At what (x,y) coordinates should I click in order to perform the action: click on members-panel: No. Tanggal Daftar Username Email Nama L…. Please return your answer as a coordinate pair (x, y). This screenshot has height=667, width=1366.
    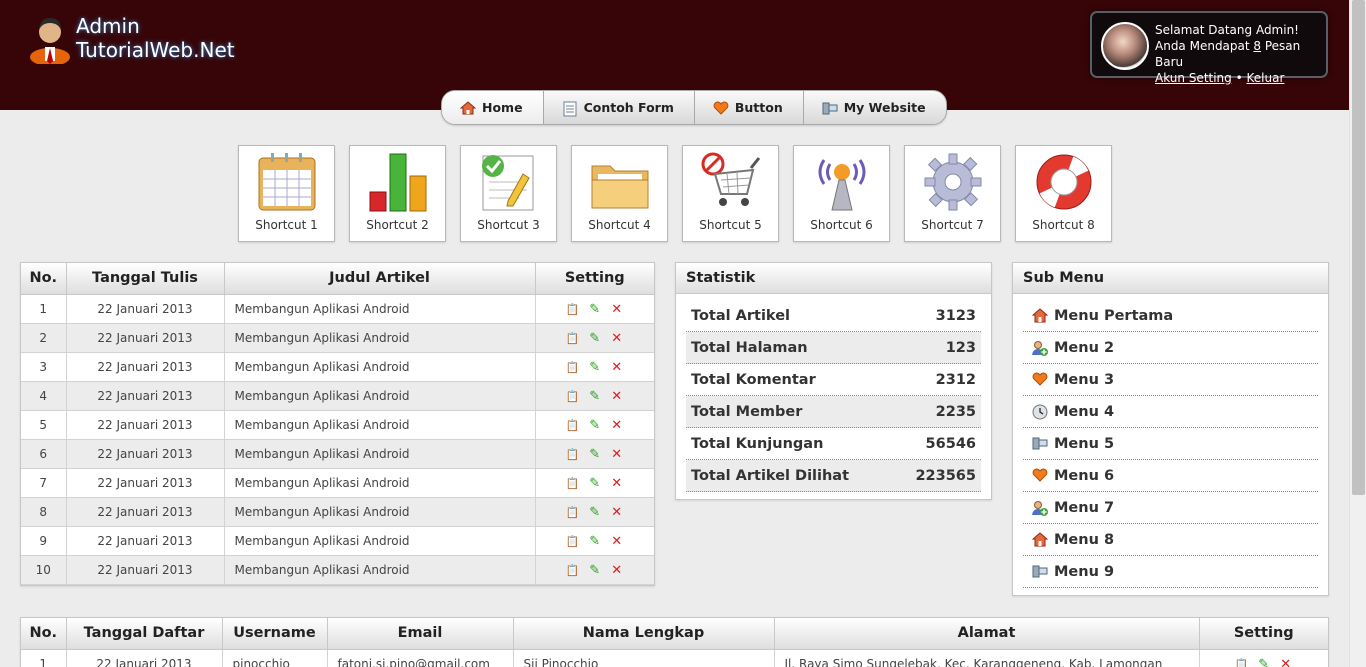
    Looking at the image, I should click on (674, 642).